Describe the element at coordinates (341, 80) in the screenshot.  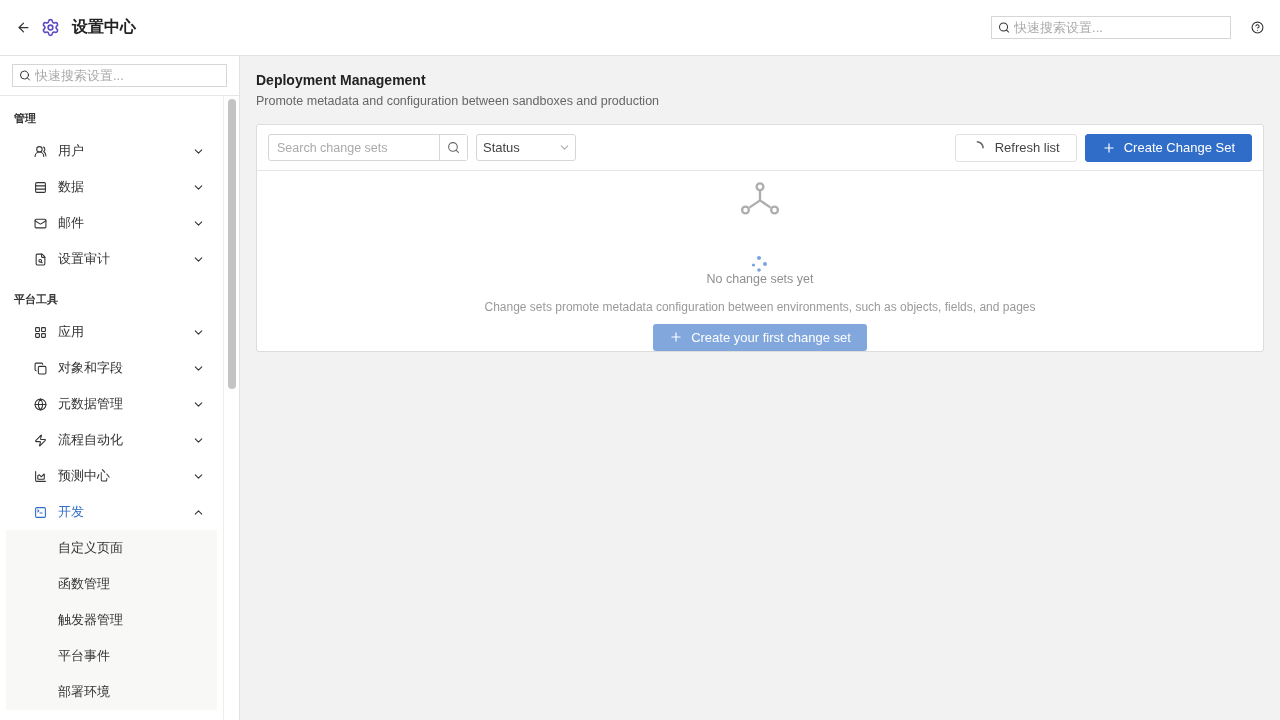
I see `section-heading: Deployment Management` at that location.